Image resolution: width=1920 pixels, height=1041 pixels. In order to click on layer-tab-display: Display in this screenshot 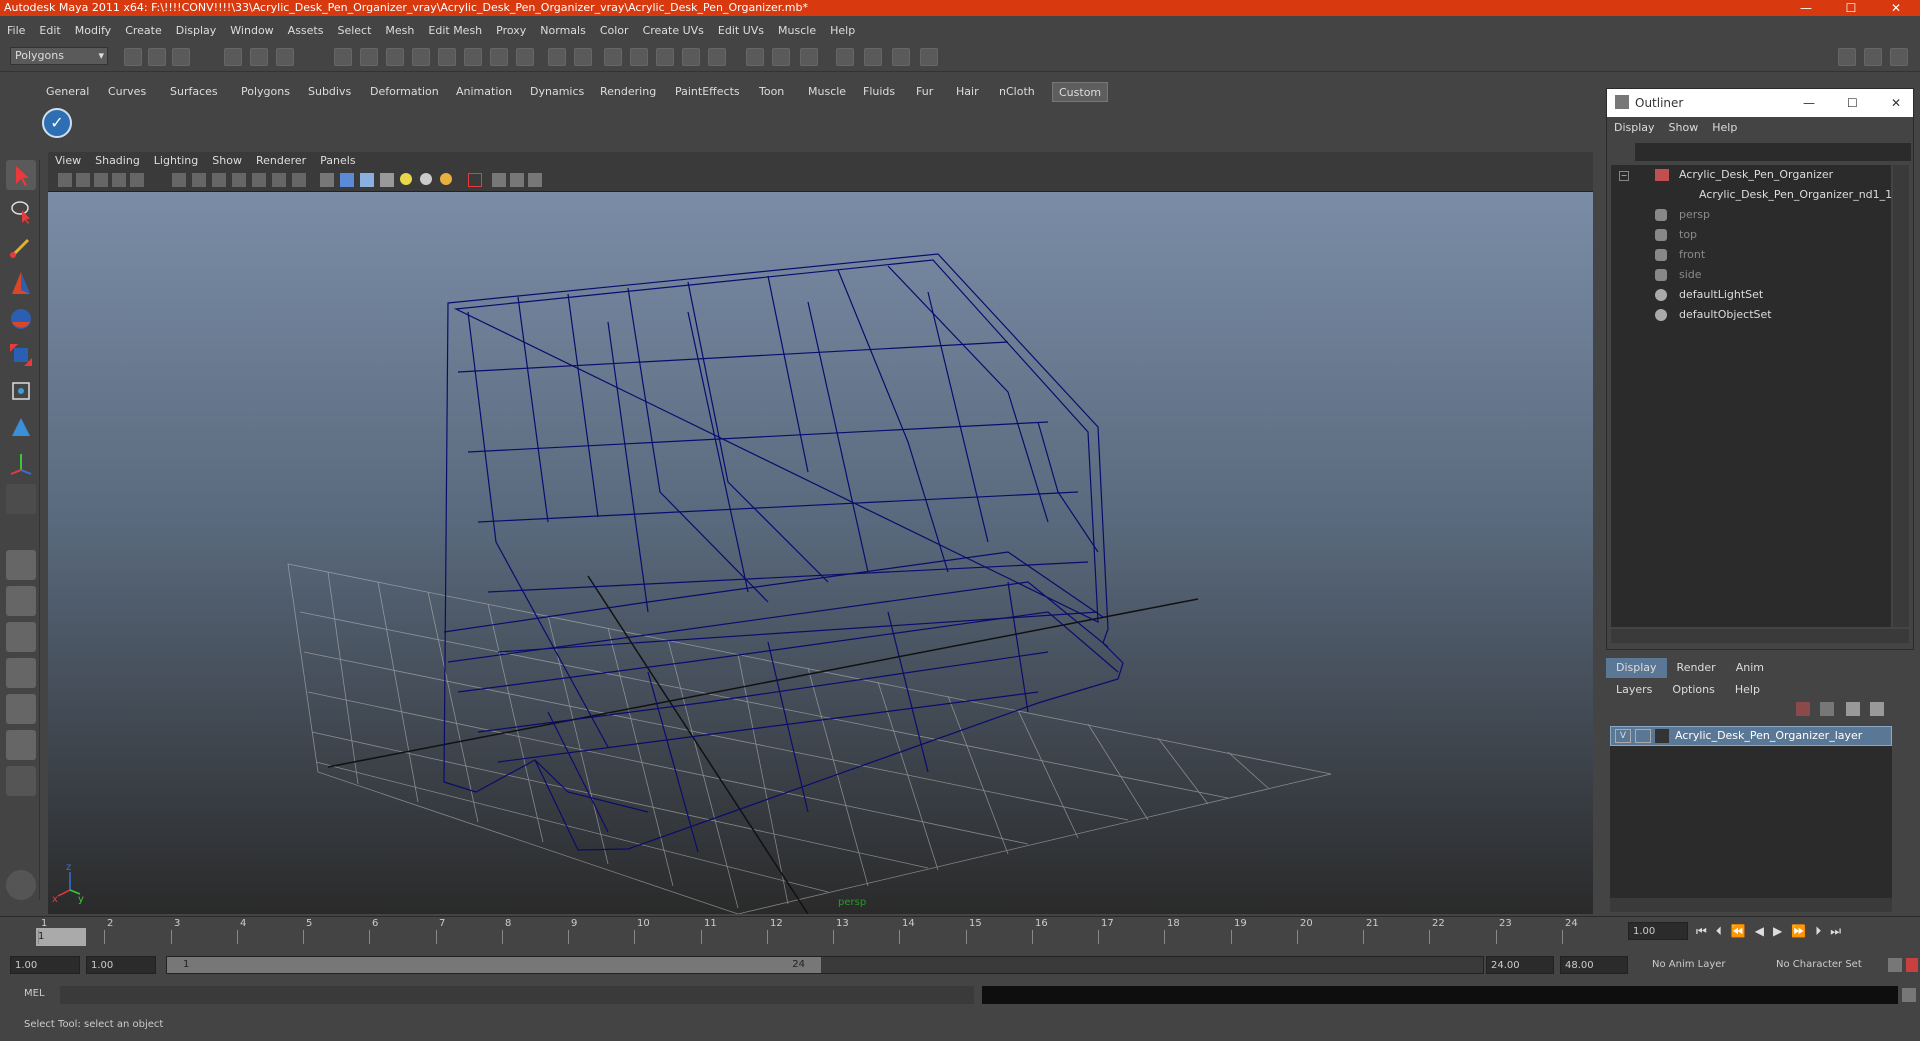, I will do `click(1636, 668)`.